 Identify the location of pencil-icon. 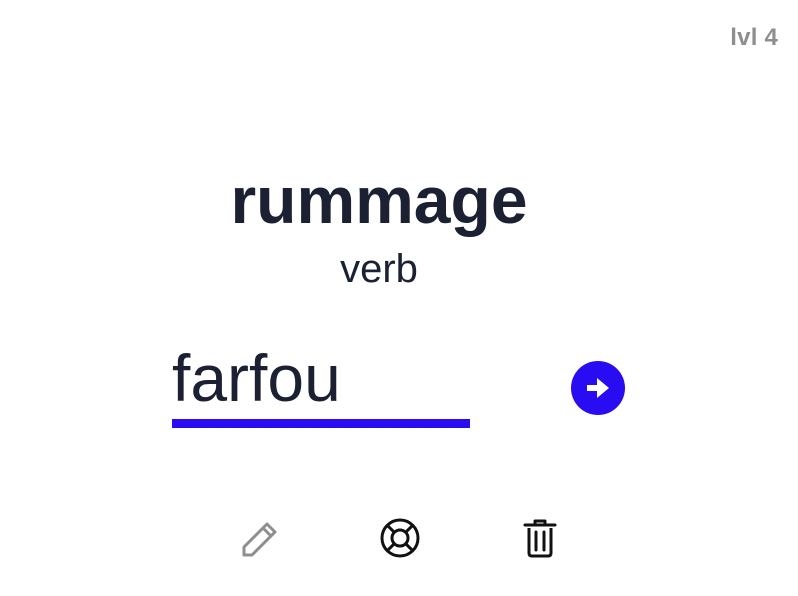
(259, 539).